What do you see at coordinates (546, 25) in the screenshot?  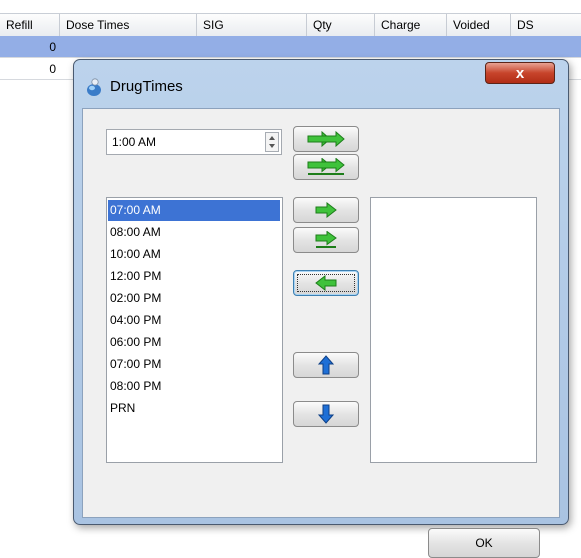 I see `header-ds: DS` at bounding box center [546, 25].